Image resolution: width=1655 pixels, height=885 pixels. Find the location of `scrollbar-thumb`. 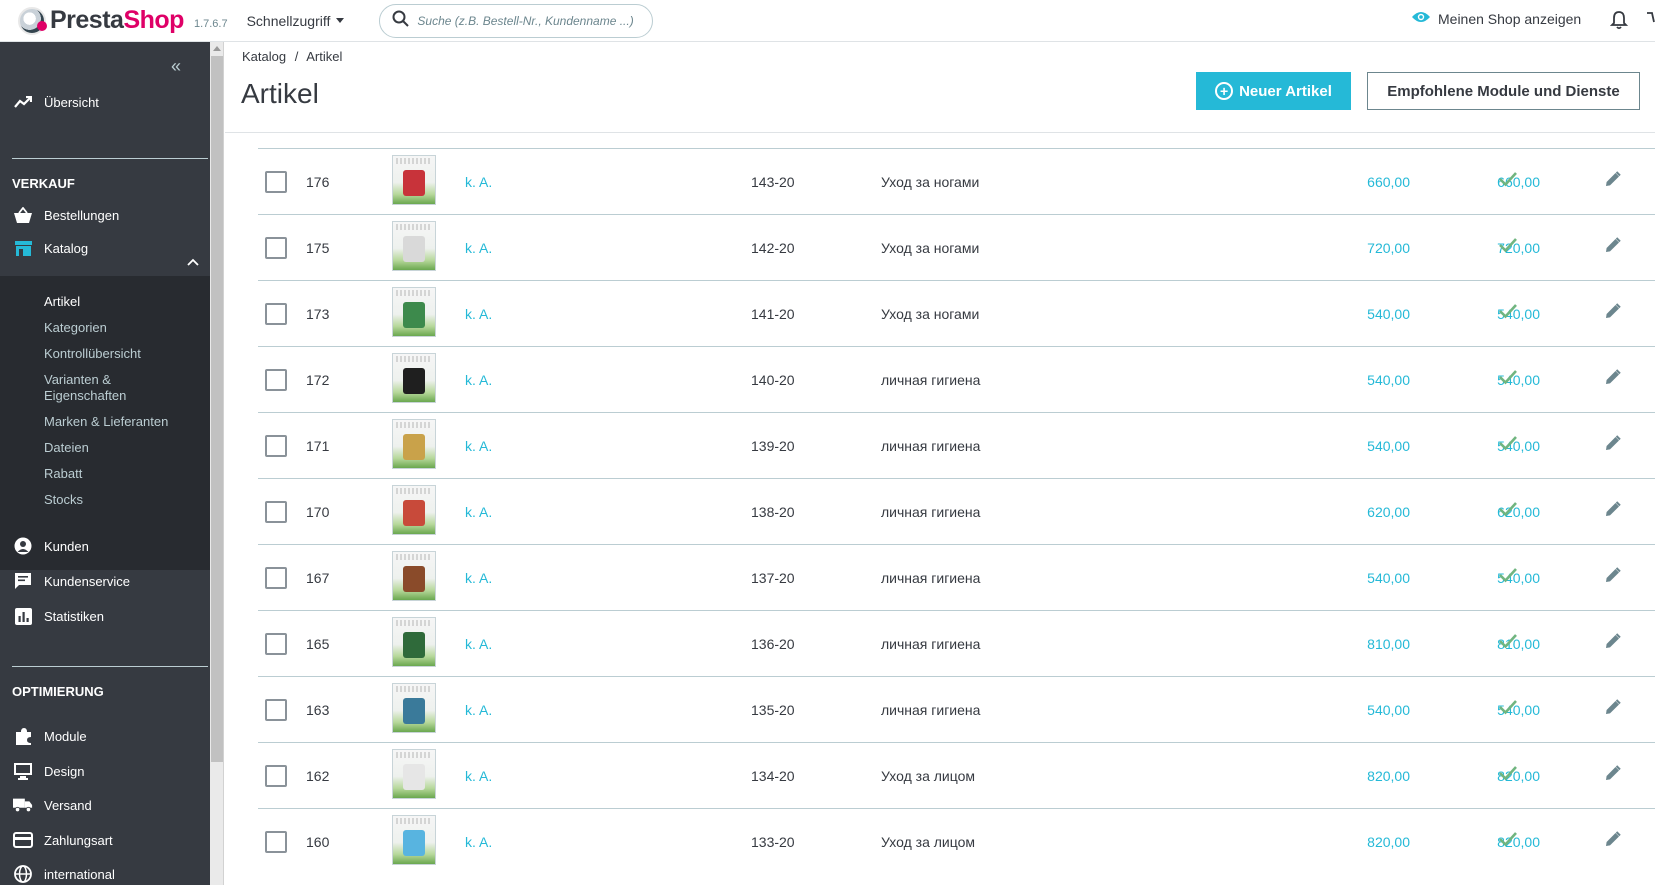

scrollbar-thumb is located at coordinates (217, 409).